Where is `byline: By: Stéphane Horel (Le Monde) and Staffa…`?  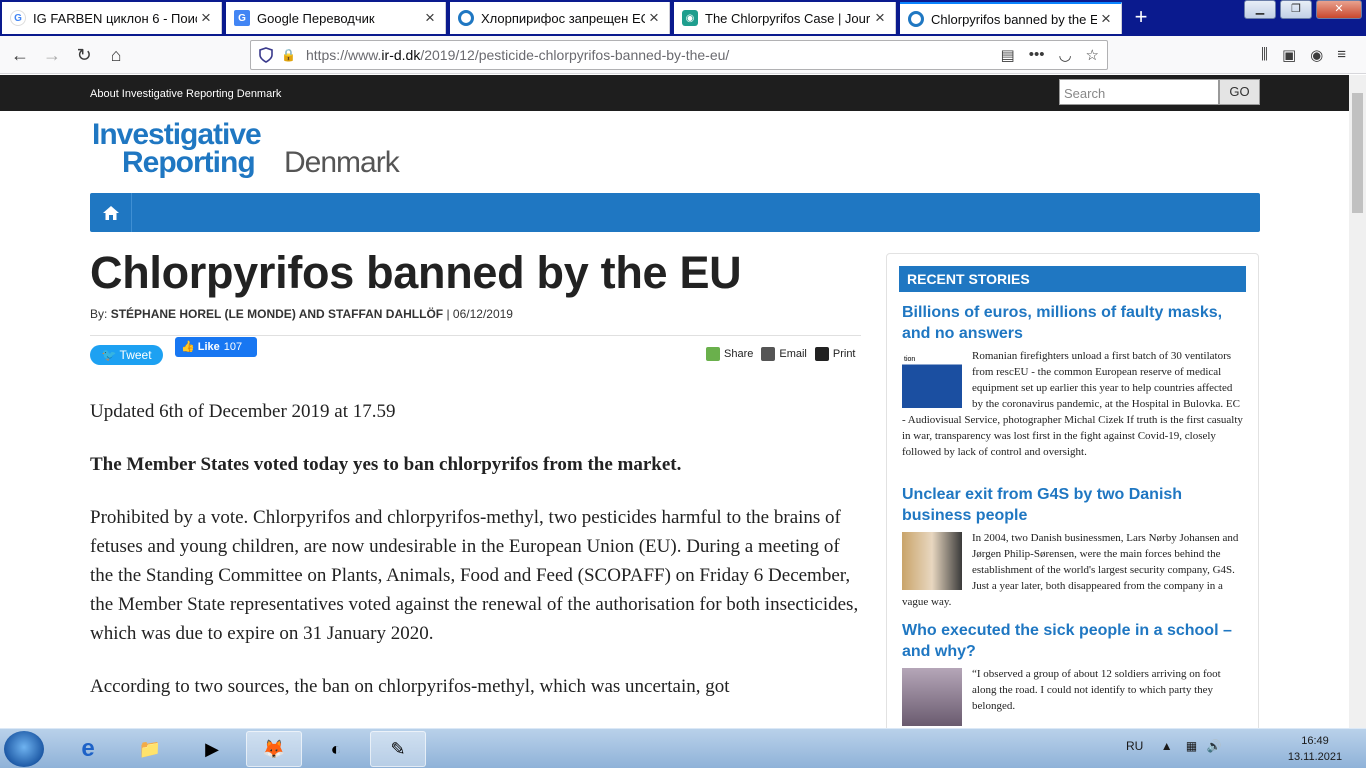
byline: By: Stéphane Horel (Le Monde) and Staffa… is located at coordinates (301, 314).